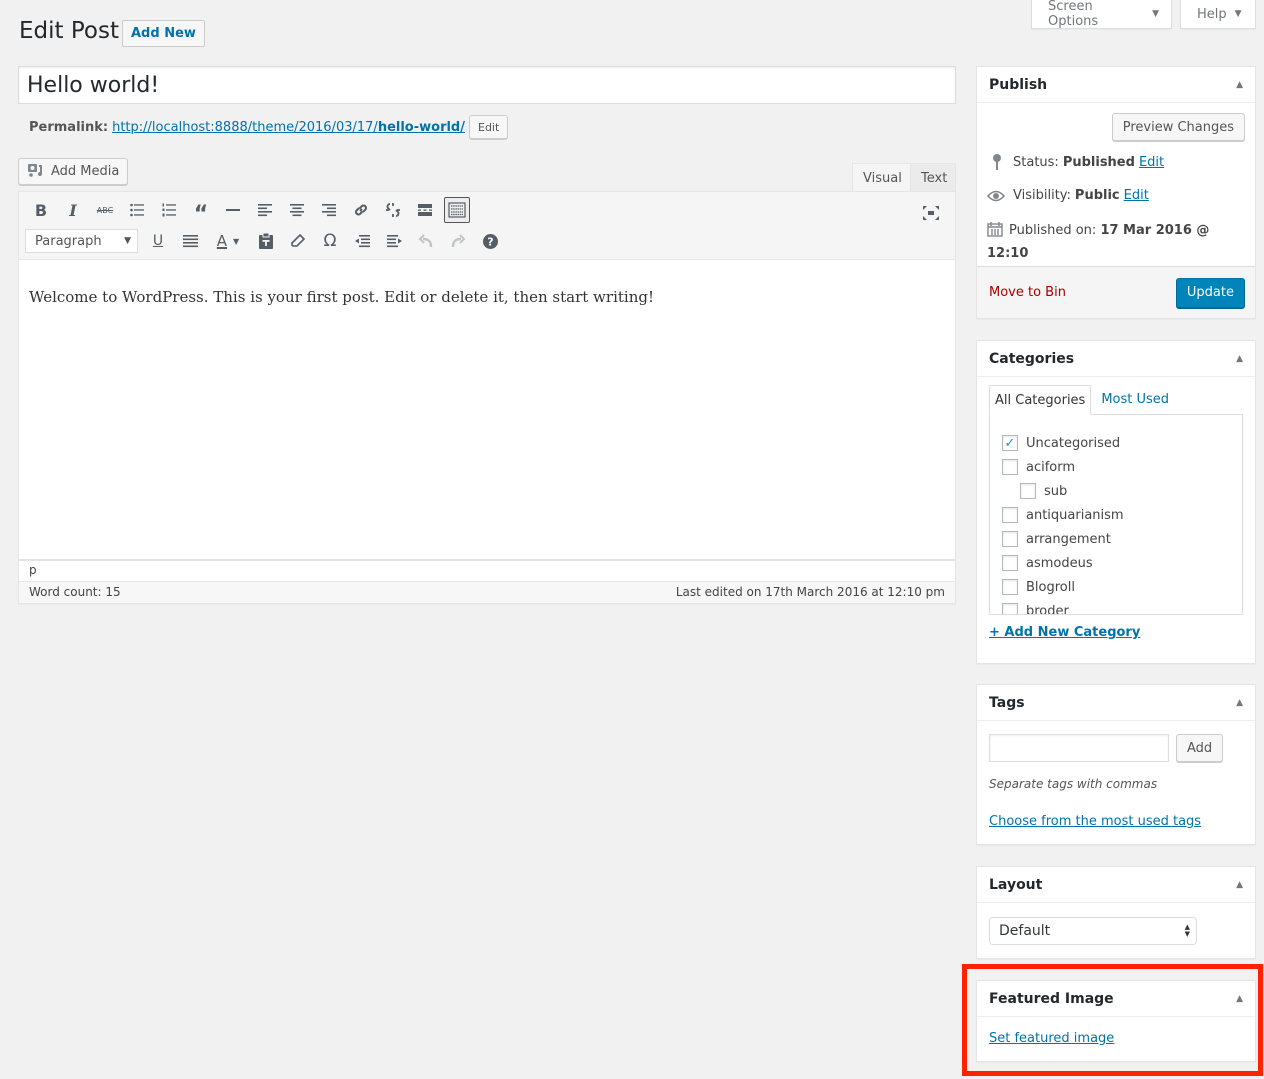  I want to click on align-center-icon, so click(297, 210).